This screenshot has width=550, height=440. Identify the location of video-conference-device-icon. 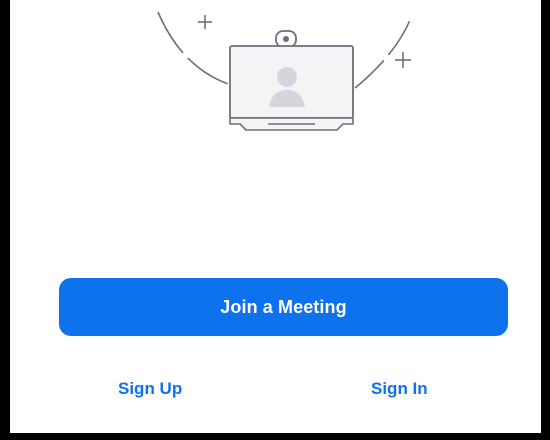
(291, 80).